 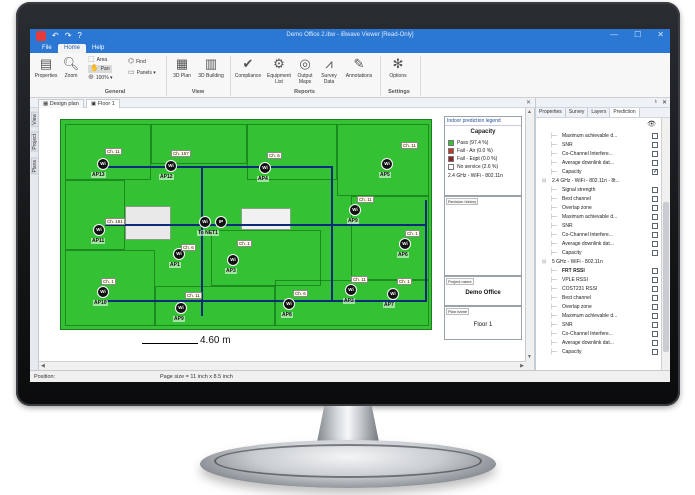 I want to click on maximize-icon: ☐, so click(x=637, y=34).